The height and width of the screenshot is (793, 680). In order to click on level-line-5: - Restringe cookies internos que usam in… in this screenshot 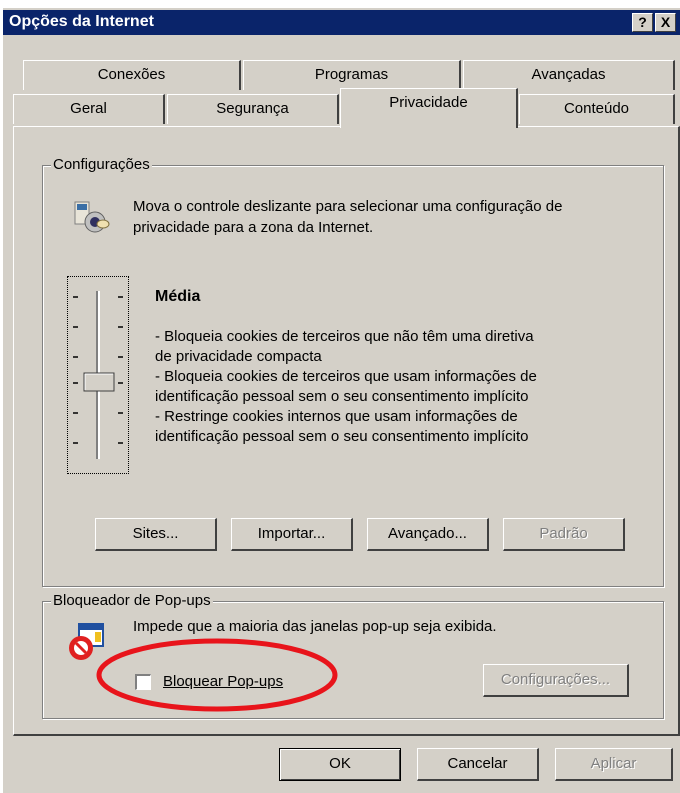, I will do `click(336, 416)`.